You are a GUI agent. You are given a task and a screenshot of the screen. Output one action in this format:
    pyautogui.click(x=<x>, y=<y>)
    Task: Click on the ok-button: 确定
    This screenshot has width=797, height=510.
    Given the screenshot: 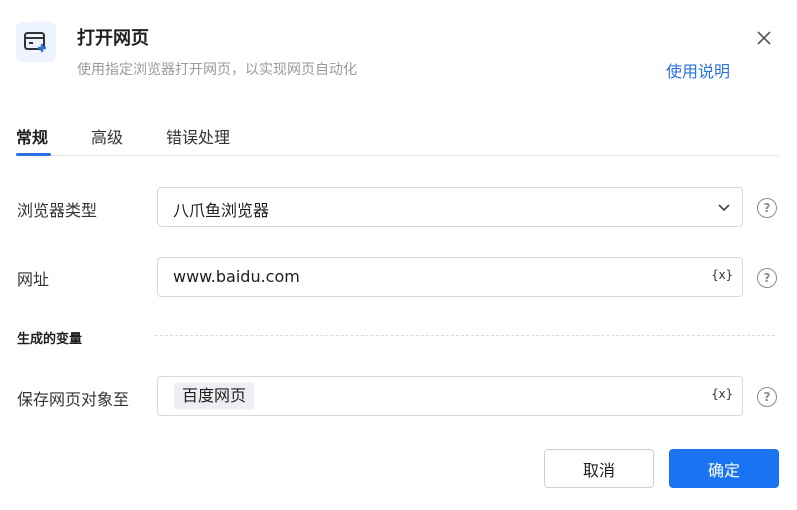 What is the action you would take?
    pyautogui.click(x=724, y=468)
    